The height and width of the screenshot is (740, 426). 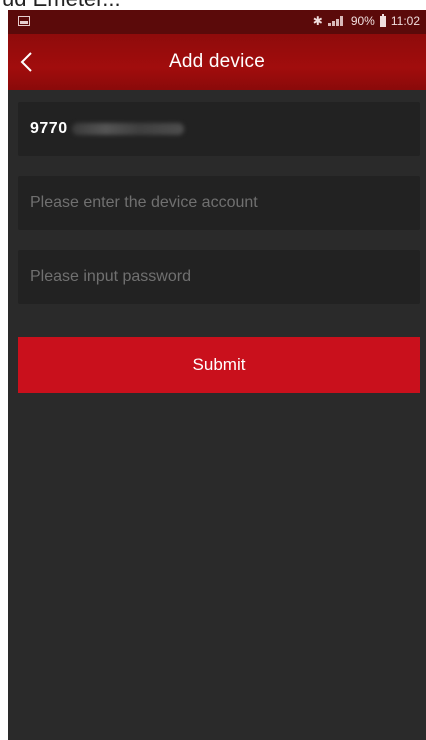 I want to click on back-button, so click(x=28, y=62).